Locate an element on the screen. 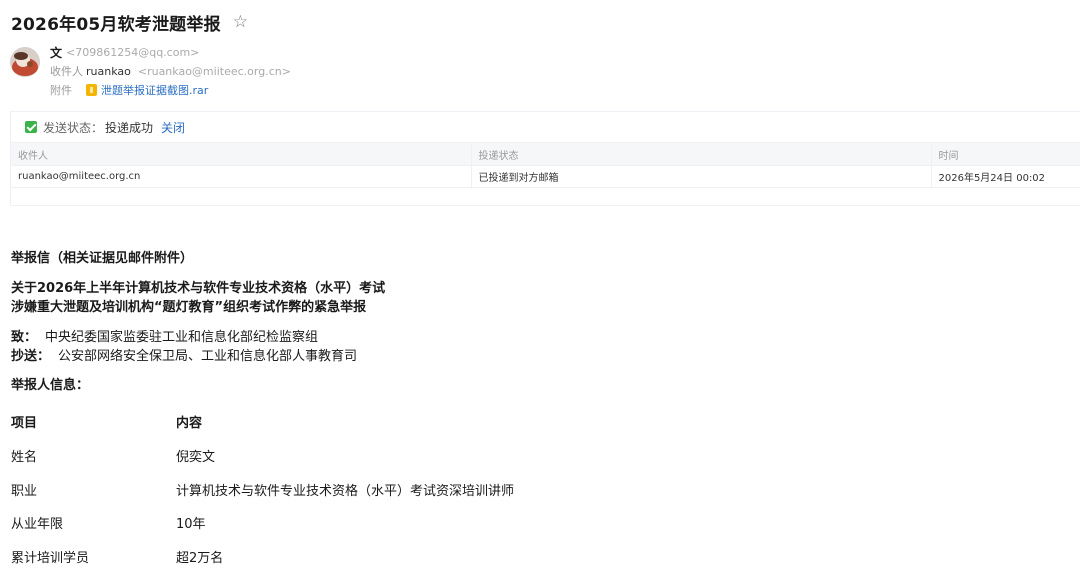 The width and height of the screenshot is (1080, 574). cc-value: 公安部网络安全保卫局、工业和信息化部人事教育司 is located at coordinates (208, 356).